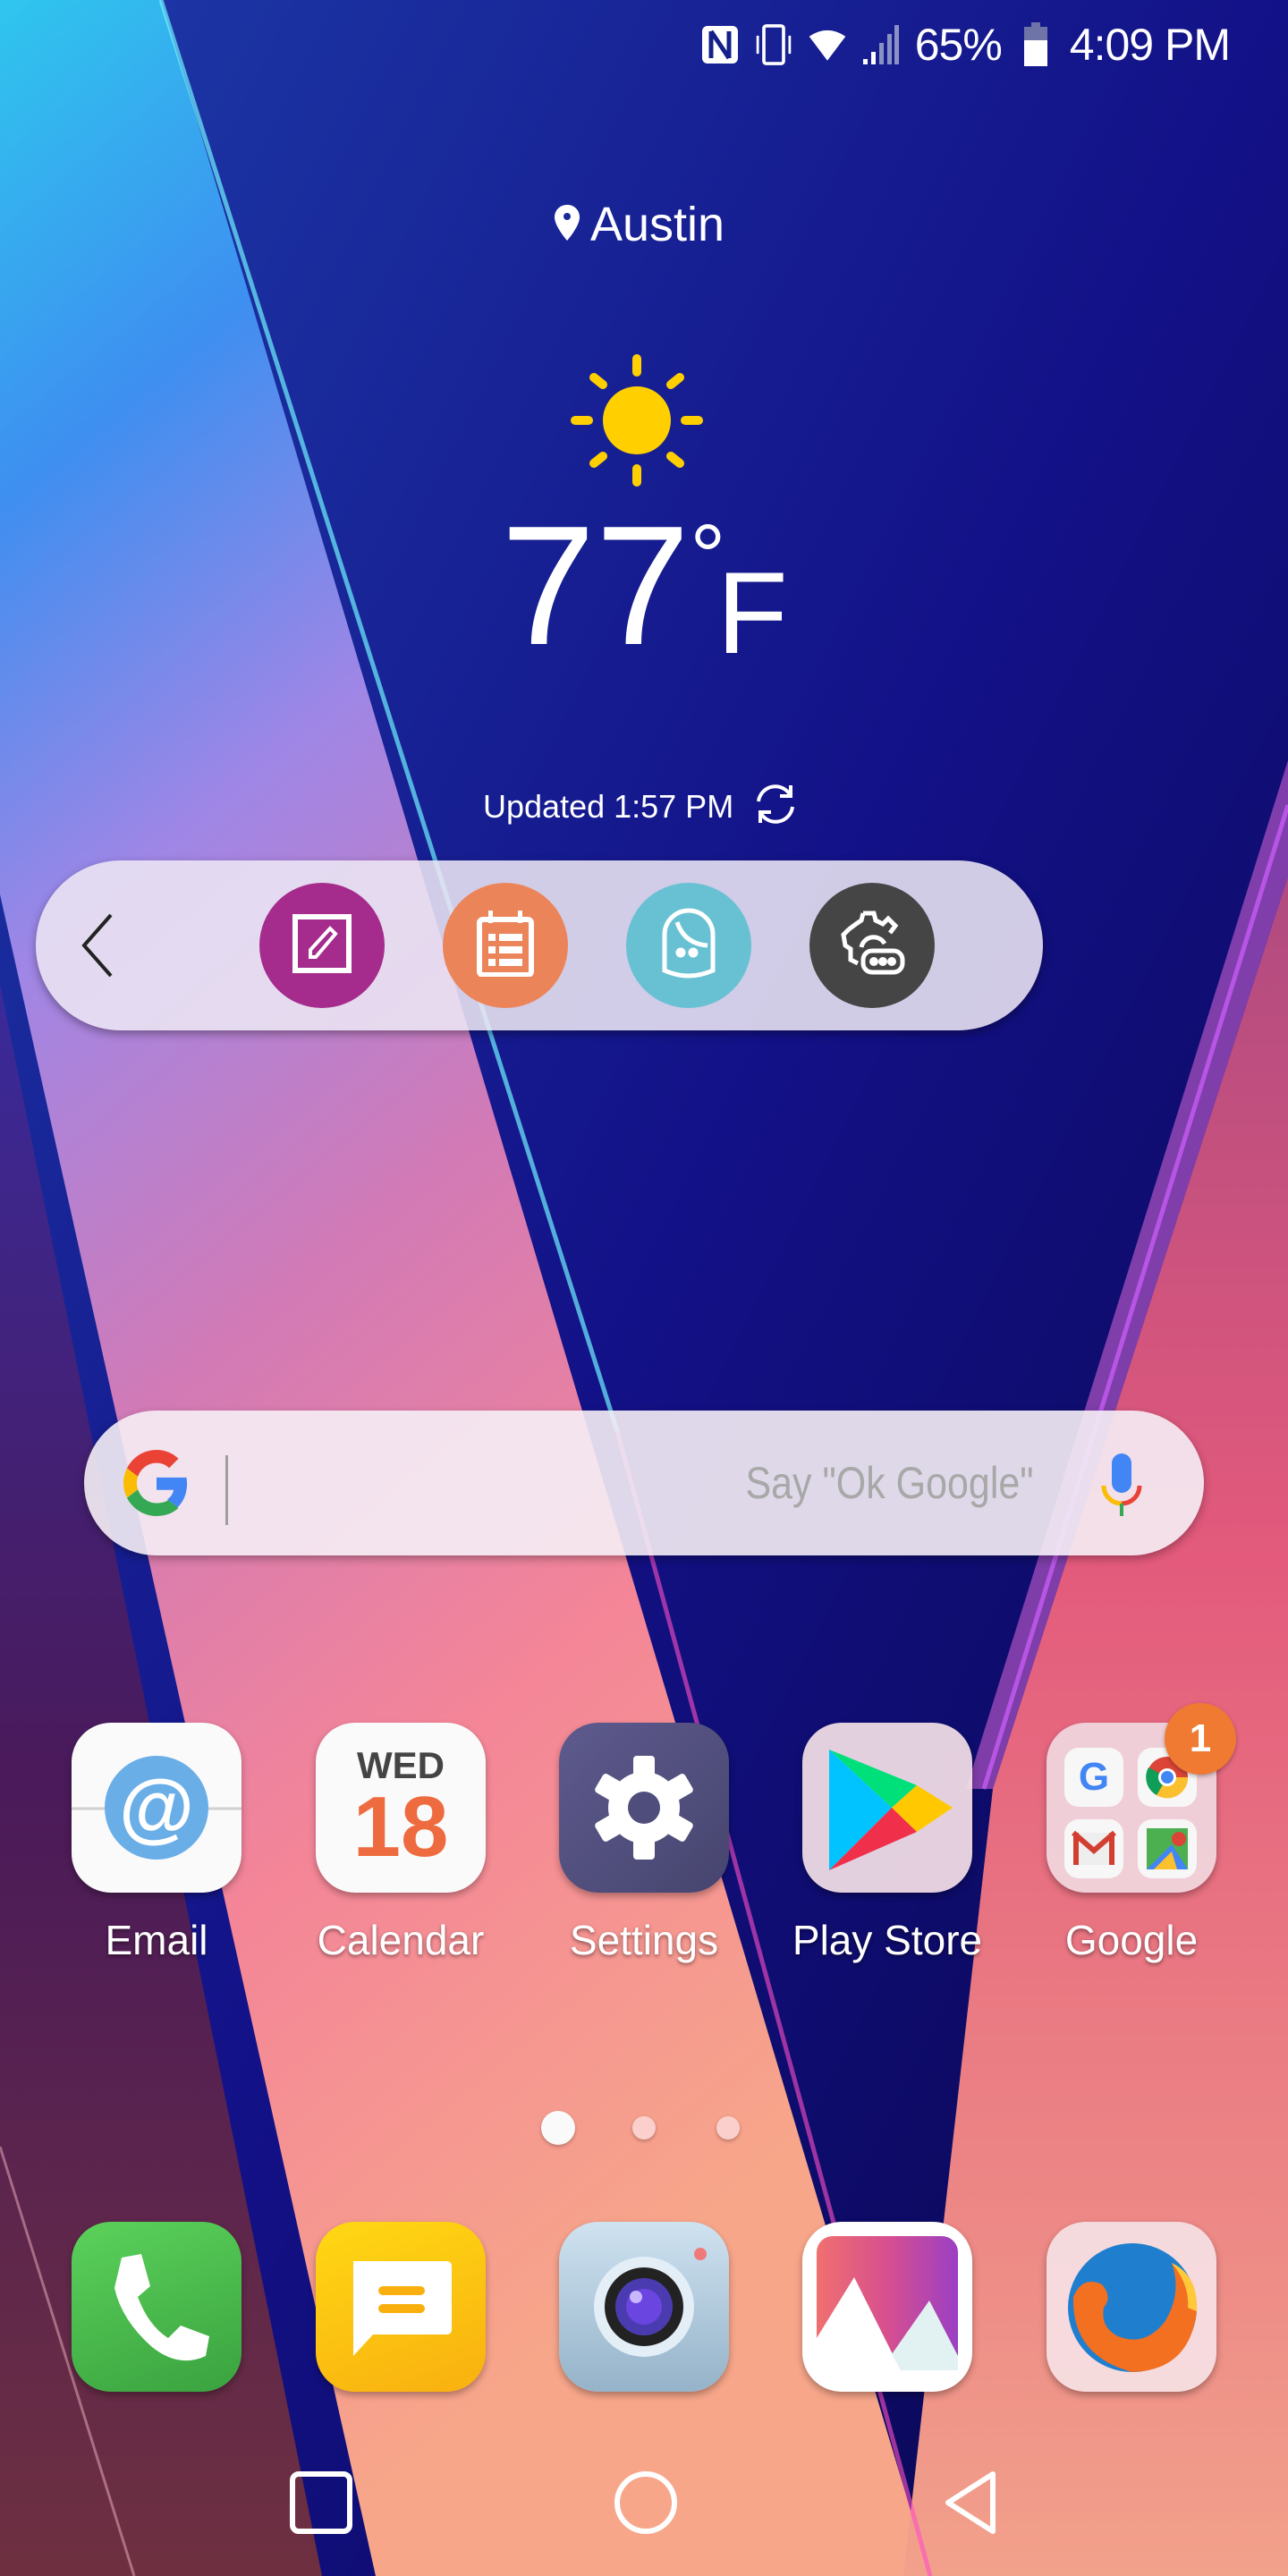 The width and height of the screenshot is (1288, 2576). What do you see at coordinates (401, 1940) in the screenshot?
I see `app-label: Calendar` at bounding box center [401, 1940].